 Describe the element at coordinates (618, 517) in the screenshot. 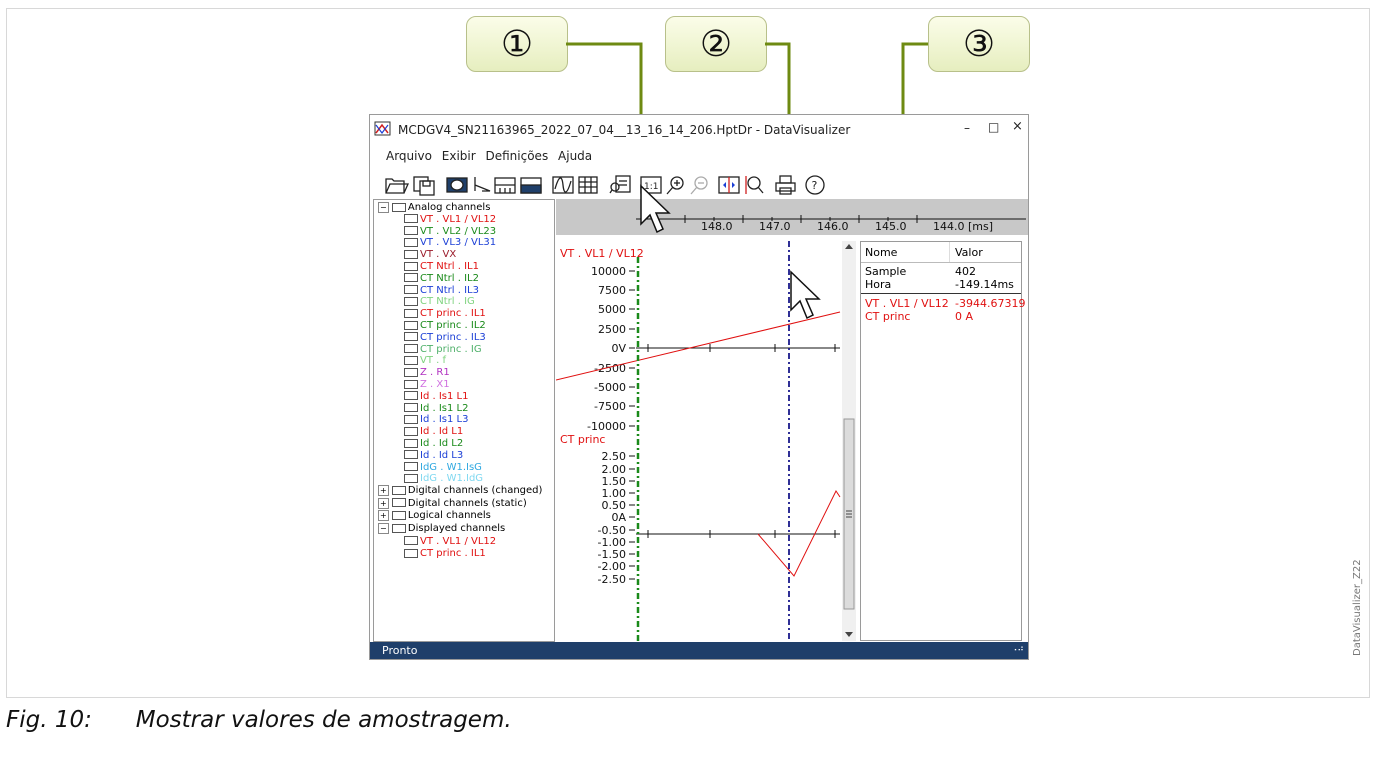

I see `plot2-tick-label: 0A` at that location.